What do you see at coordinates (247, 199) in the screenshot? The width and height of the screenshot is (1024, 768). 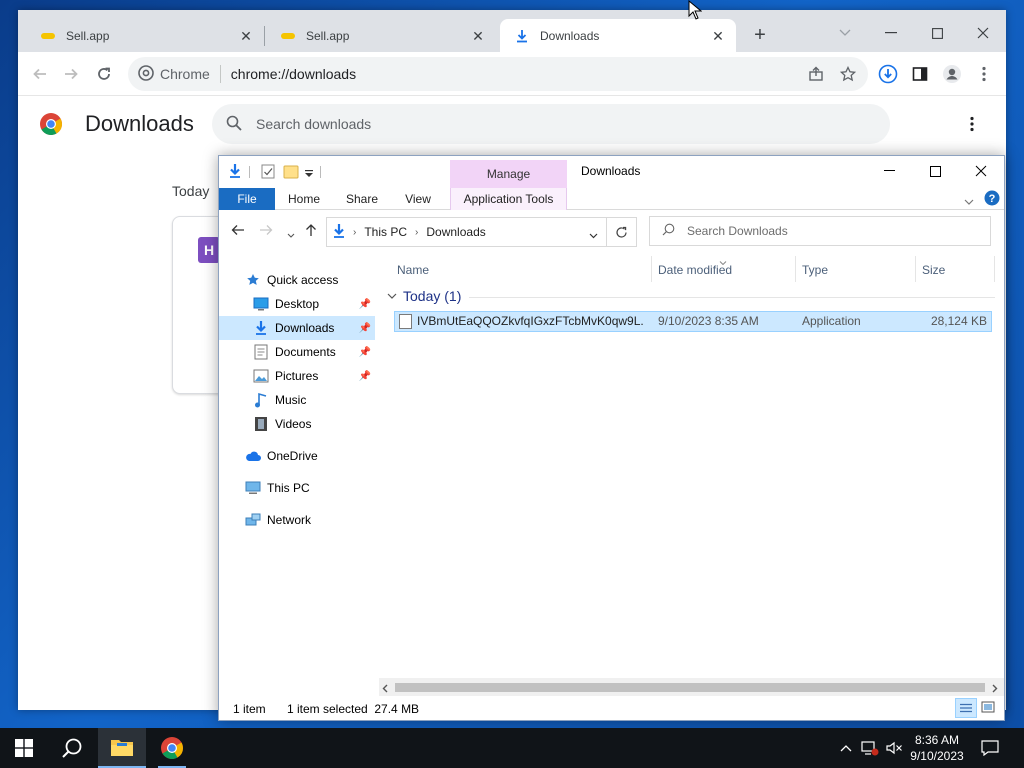 I see `ribbon-tab-file: File` at bounding box center [247, 199].